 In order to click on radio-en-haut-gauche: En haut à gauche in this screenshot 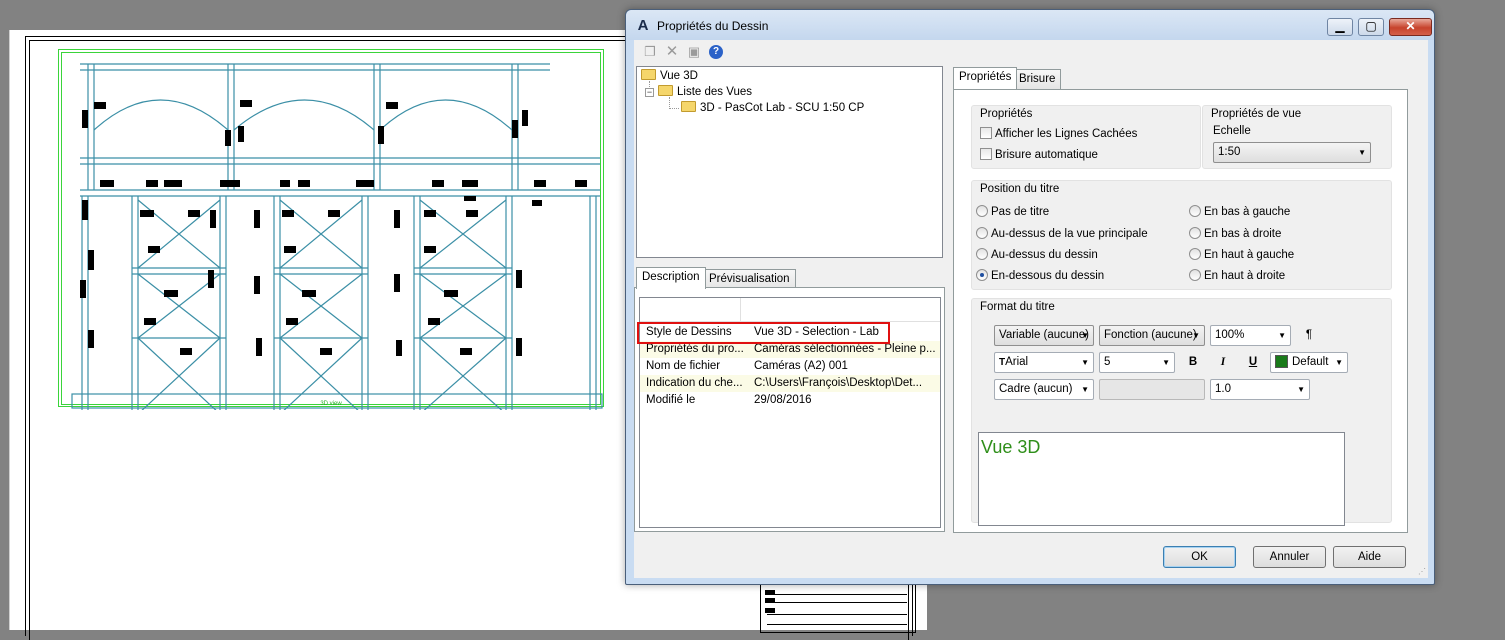, I will do `click(1241, 255)`.